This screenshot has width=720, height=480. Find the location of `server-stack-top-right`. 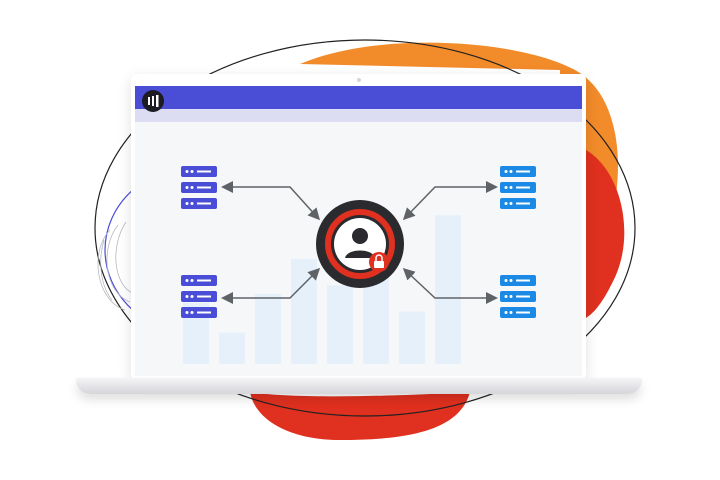

server-stack-top-right is located at coordinates (518, 187).